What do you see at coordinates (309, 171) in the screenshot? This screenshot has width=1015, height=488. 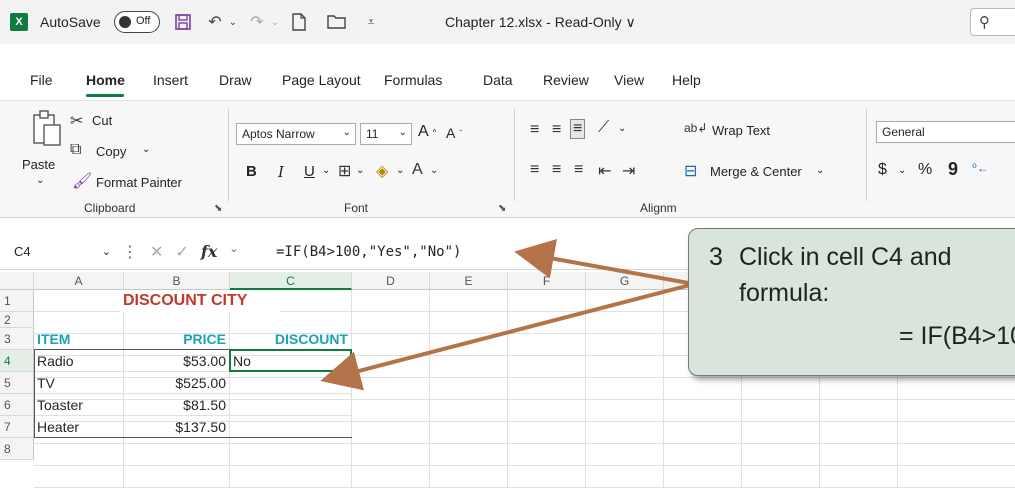 I see `underline-icon: U` at bounding box center [309, 171].